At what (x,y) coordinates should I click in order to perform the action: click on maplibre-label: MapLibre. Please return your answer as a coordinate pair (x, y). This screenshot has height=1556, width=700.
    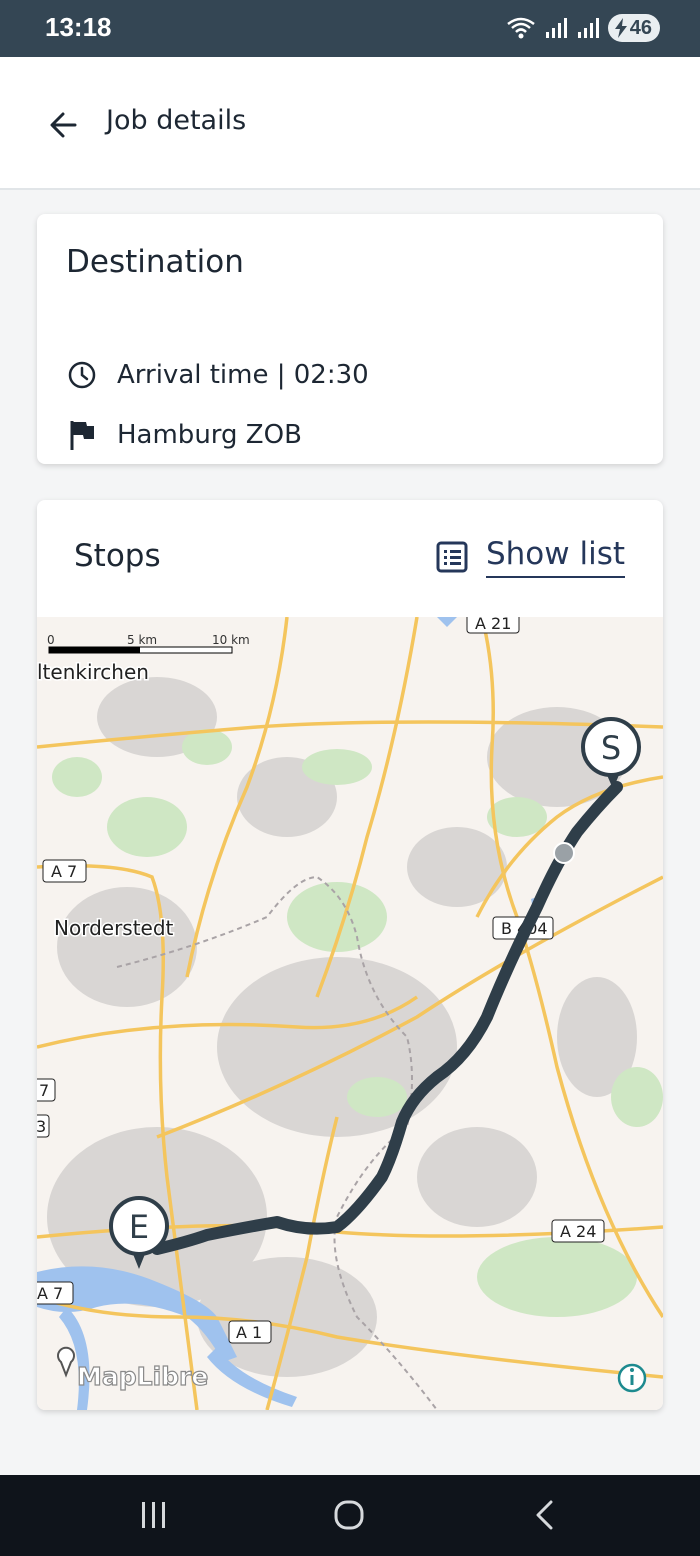
    Looking at the image, I should click on (142, 1376).